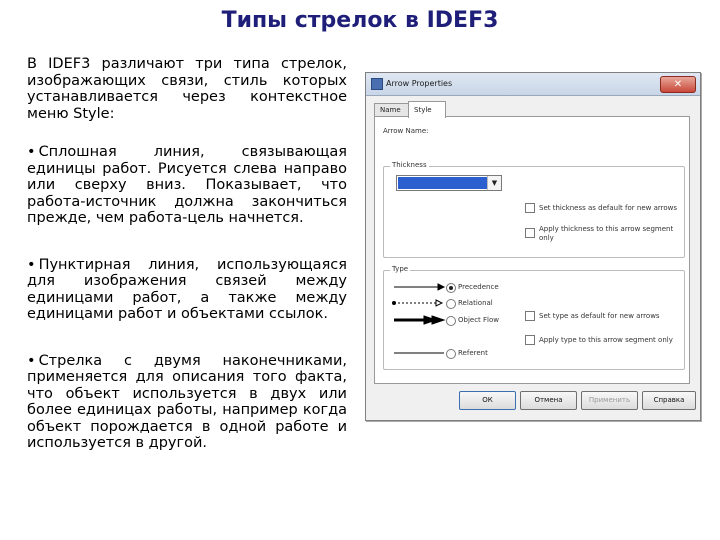 The height and width of the screenshot is (540, 720). I want to click on cancel-button: Отмена, so click(548, 400).